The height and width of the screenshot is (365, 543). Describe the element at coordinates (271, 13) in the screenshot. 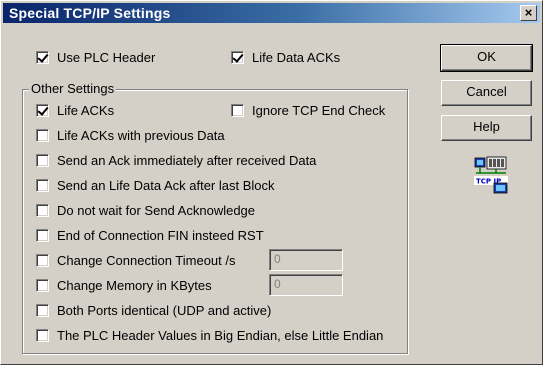

I see `title-bar: Special TCP/IP Settings ×` at that location.